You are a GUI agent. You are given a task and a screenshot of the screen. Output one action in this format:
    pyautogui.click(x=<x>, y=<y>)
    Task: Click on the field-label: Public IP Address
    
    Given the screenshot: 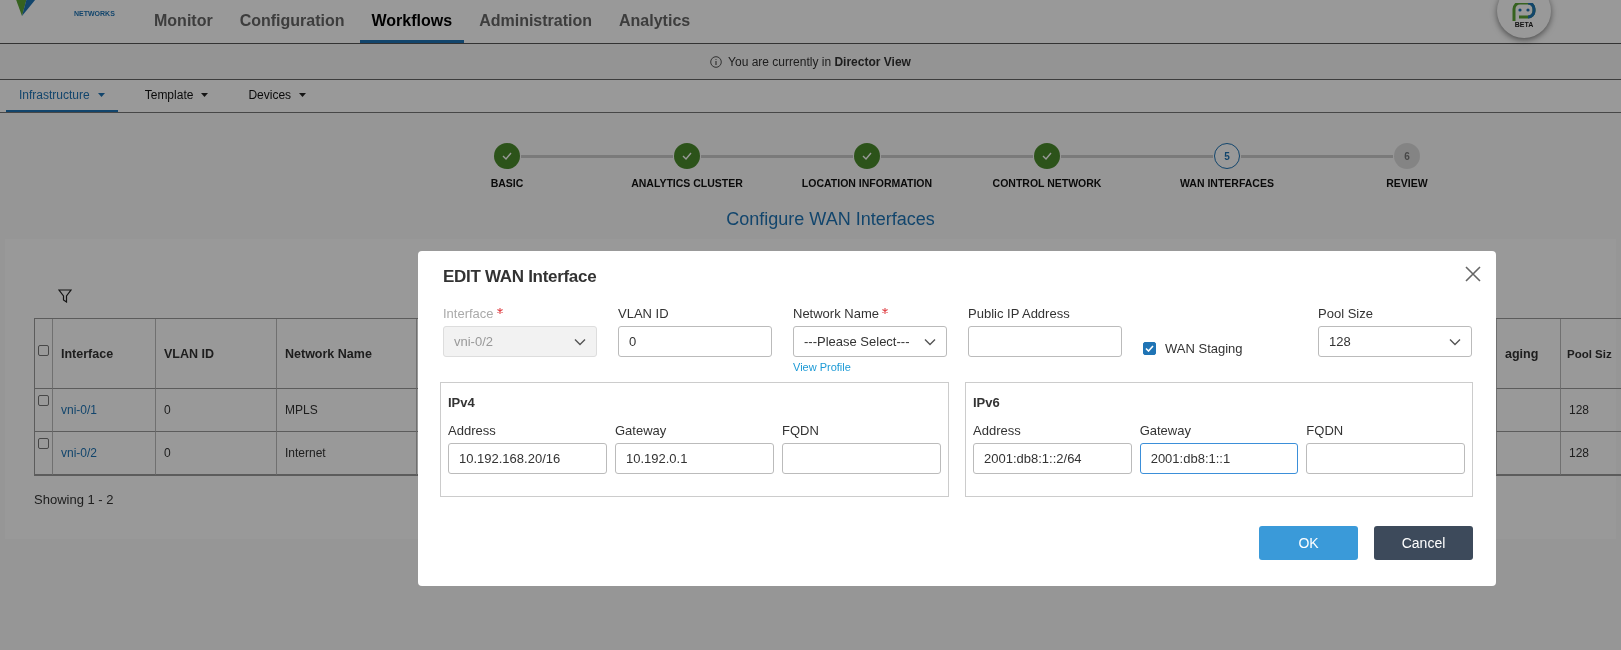 What is the action you would take?
    pyautogui.click(x=1019, y=314)
    